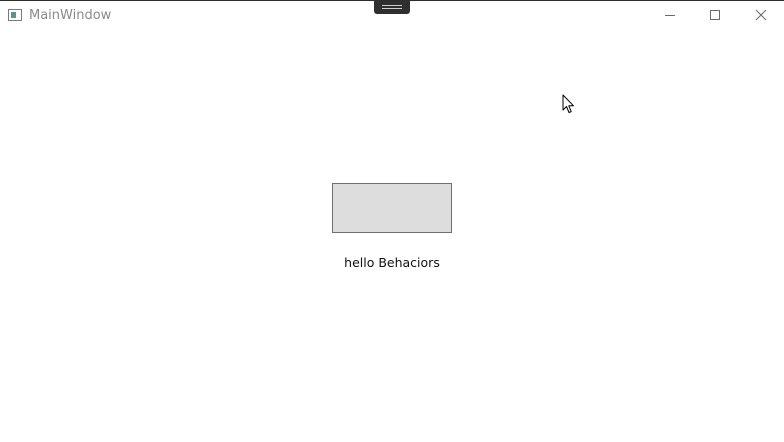 This screenshot has width=784, height=442. I want to click on app-window-icon, so click(15, 15).